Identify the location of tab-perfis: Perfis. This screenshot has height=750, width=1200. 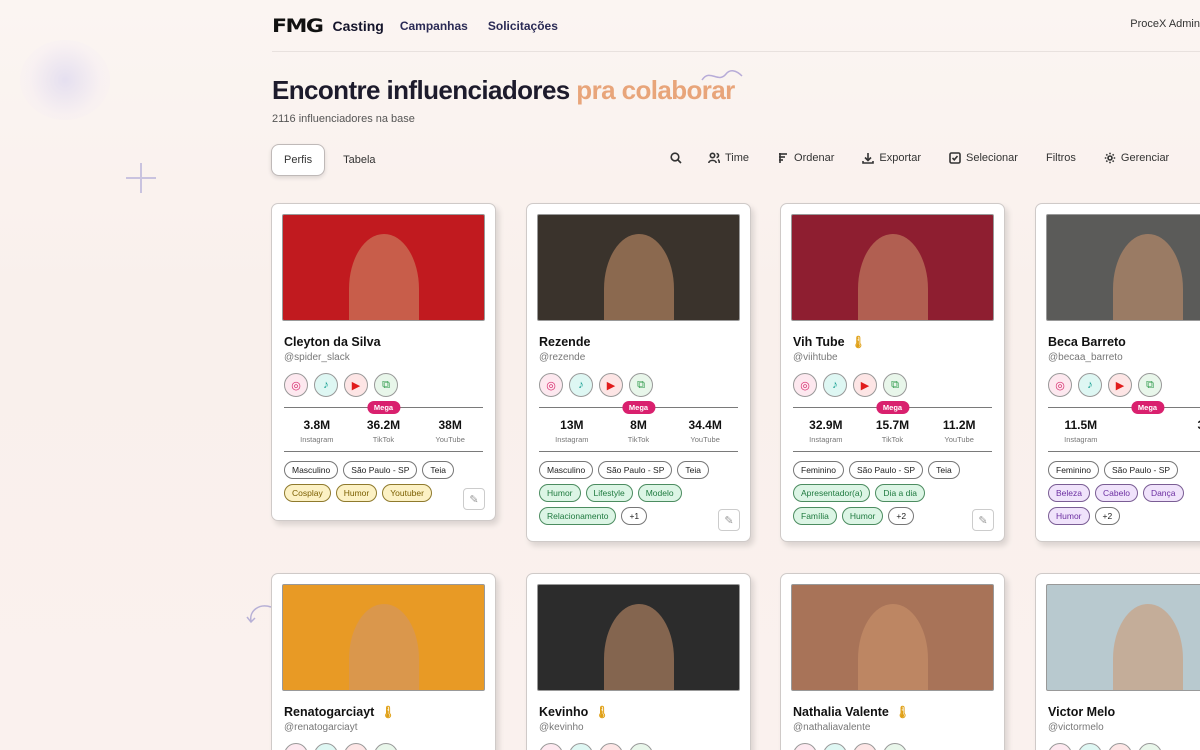
(298, 160).